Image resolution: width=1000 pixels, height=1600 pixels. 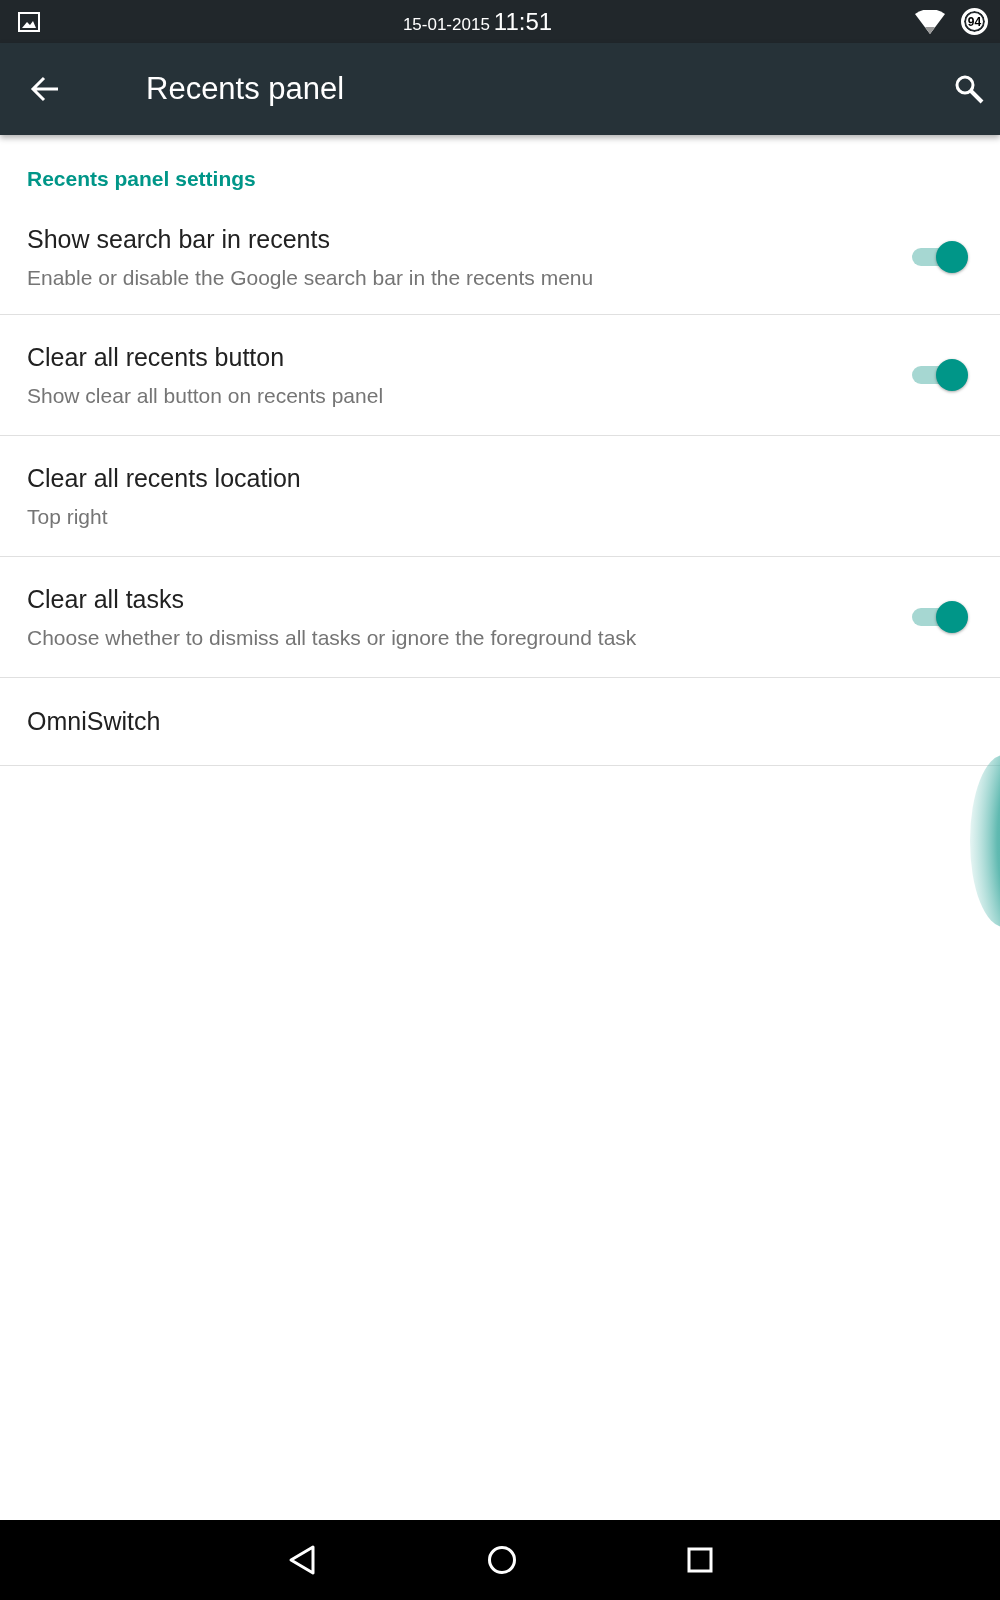 What do you see at coordinates (500, 617) in the screenshot?
I see `setting-row: Clear all tasks Choose whether to dismiss all tasks or ignore the foreground task` at bounding box center [500, 617].